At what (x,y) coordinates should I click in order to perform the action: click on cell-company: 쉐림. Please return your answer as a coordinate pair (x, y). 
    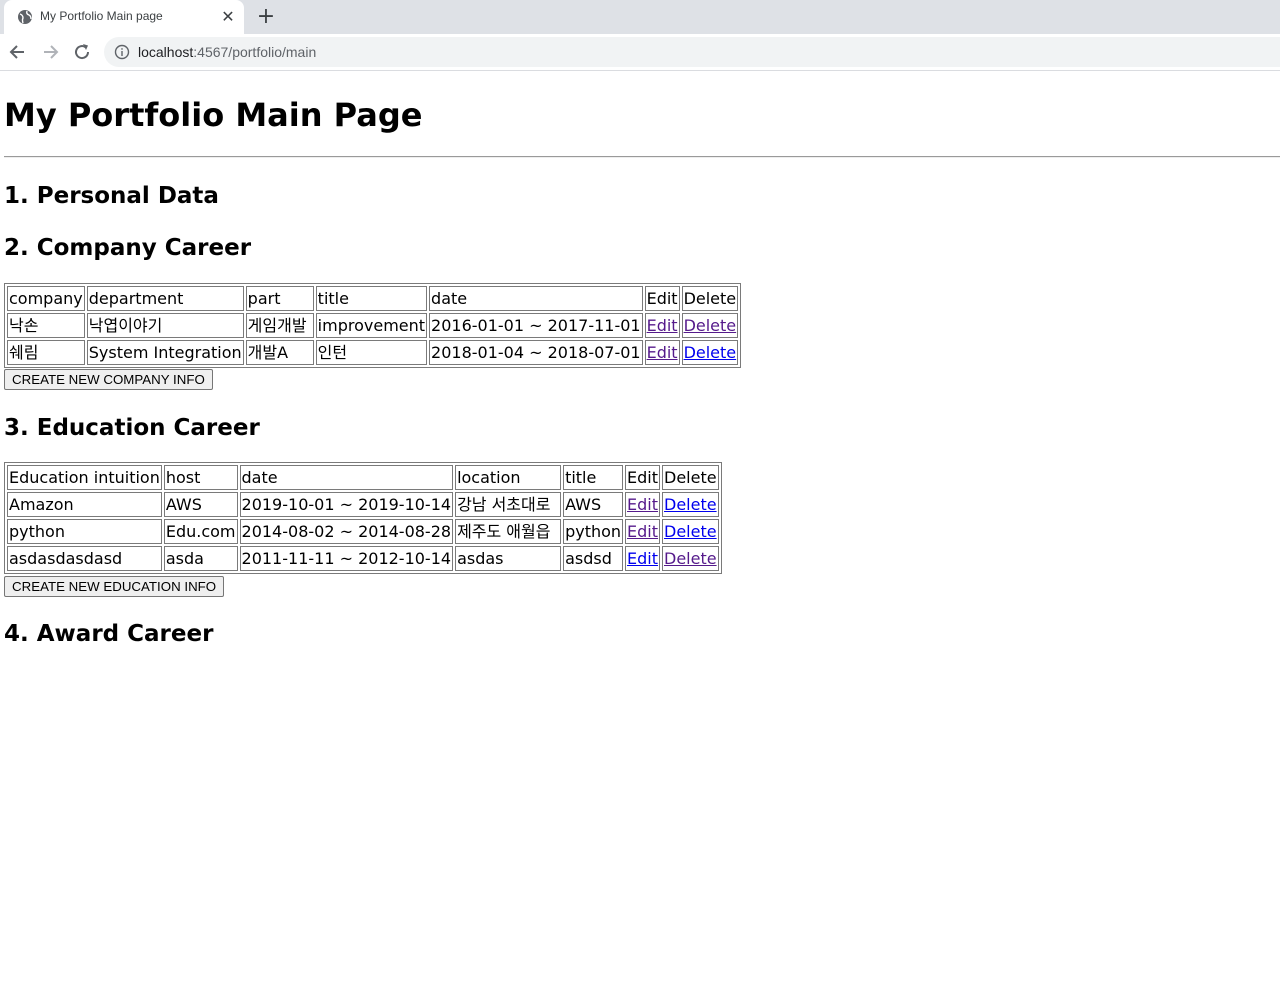
    Looking at the image, I should click on (46, 352).